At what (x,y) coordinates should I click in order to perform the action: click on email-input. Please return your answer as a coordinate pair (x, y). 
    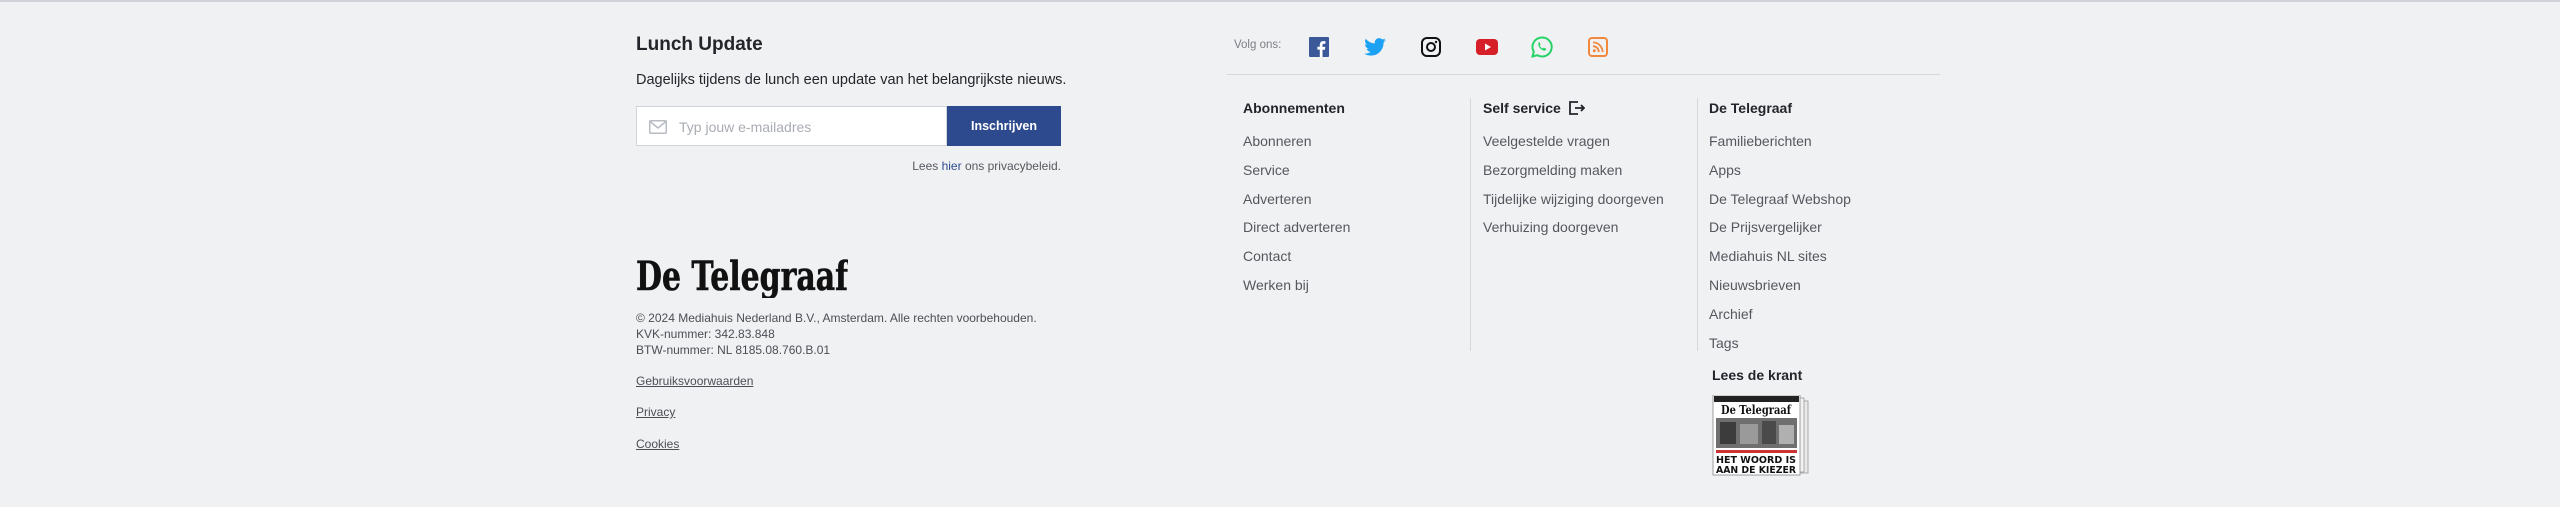
    Looking at the image, I should click on (810, 127).